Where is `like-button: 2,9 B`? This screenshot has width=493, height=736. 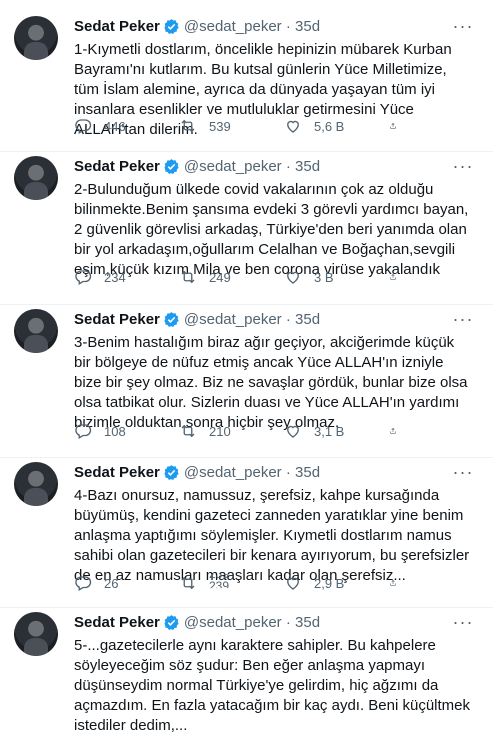
like-button: 2,9 B is located at coordinates (336, 583).